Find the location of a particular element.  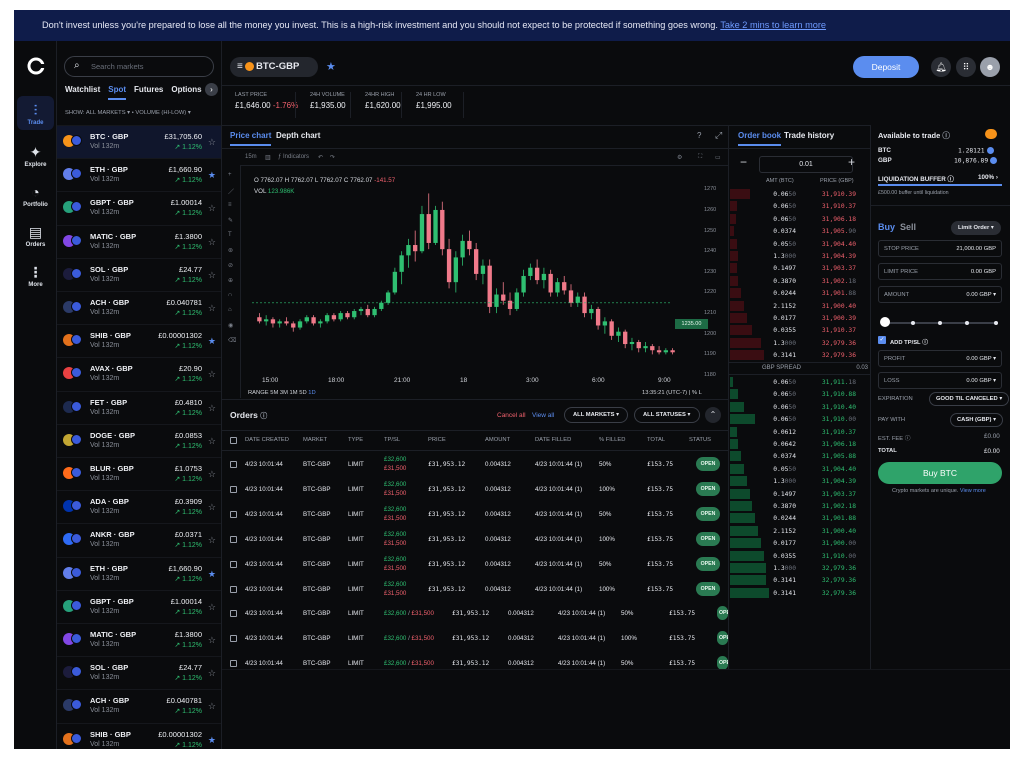

order-book-price: 31,902.18 is located at coordinates (830, 281).